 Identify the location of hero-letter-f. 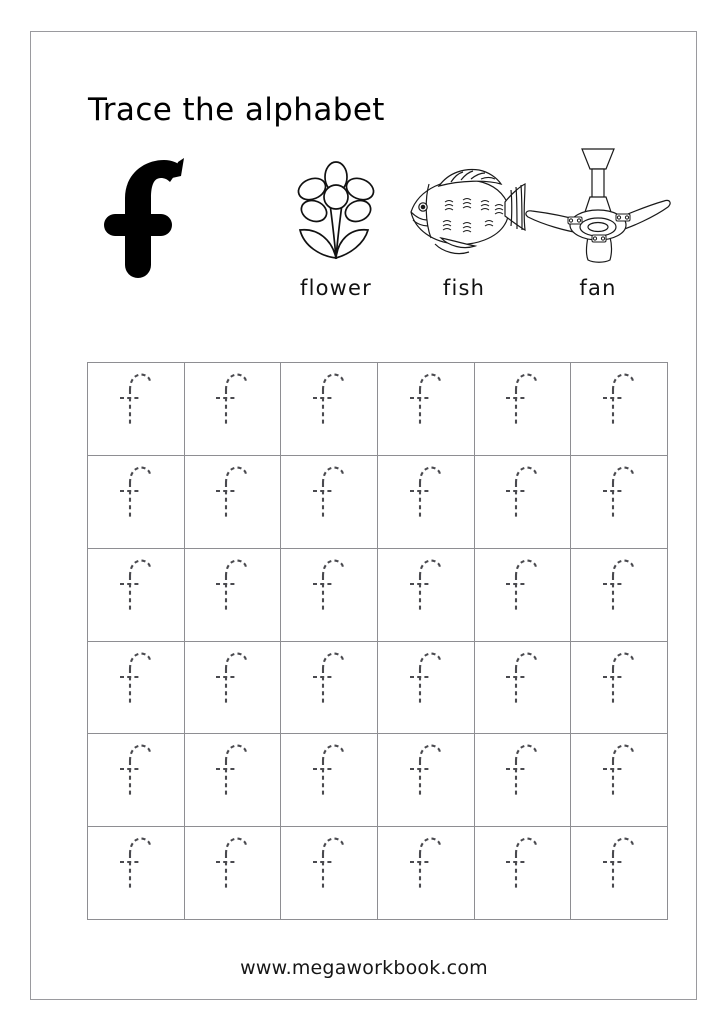
(152, 217).